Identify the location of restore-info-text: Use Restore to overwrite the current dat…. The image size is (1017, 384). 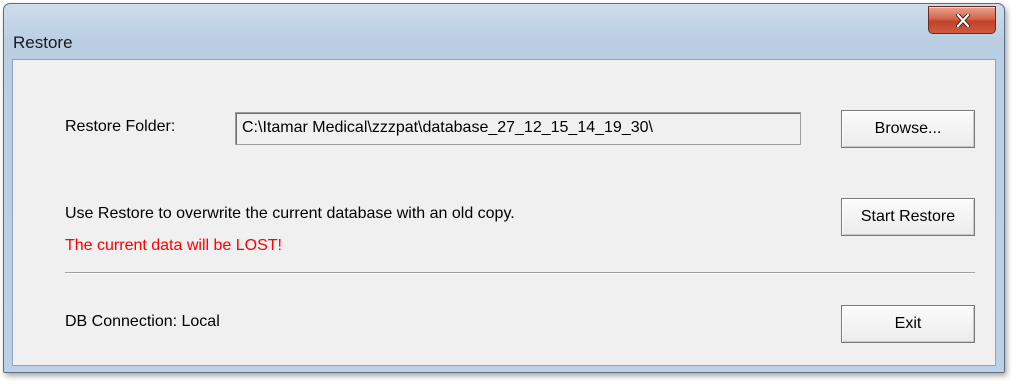
(290, 213).